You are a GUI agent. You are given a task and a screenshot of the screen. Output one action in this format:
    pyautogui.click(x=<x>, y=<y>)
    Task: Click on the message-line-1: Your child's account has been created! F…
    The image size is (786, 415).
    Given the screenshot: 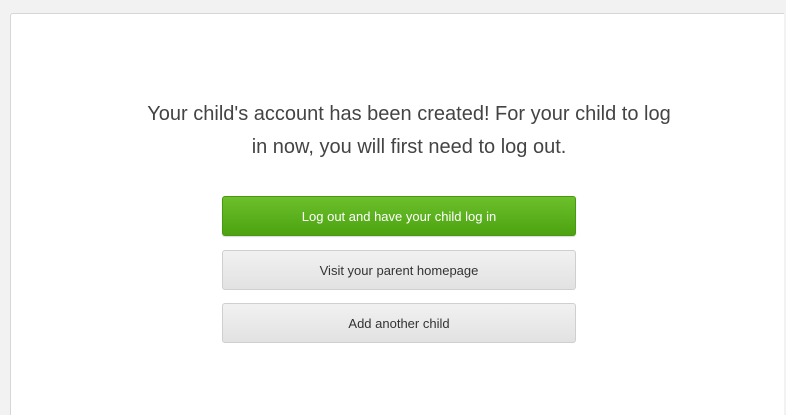 What is the action you would take?
    pyautogui.click(x=409, y=114)
    